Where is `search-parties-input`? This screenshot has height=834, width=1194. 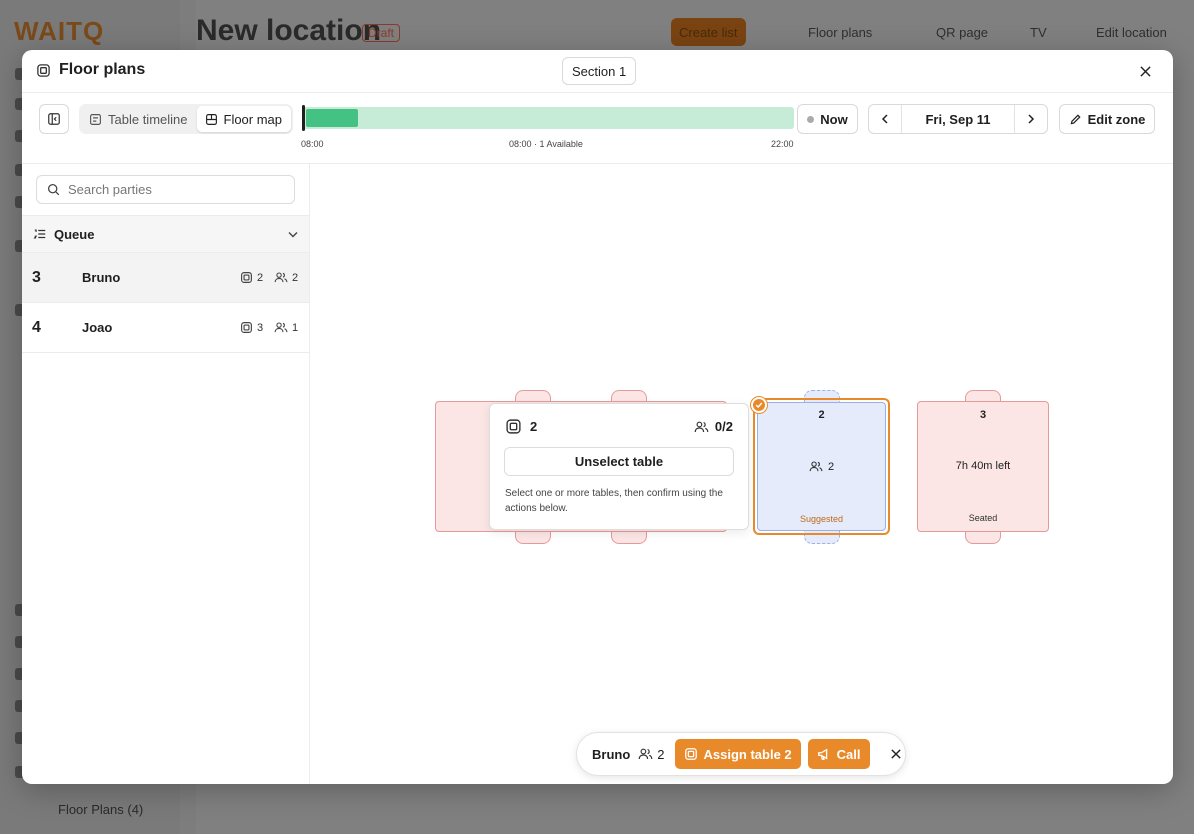 search-parties-input is located at coordinates (168, 189).